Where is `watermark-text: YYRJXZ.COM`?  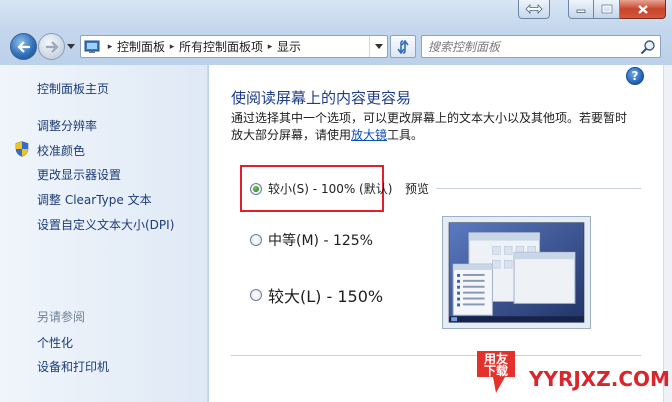 watermark-text: YYRJXZ.COM is located at coordinates (599, 379).